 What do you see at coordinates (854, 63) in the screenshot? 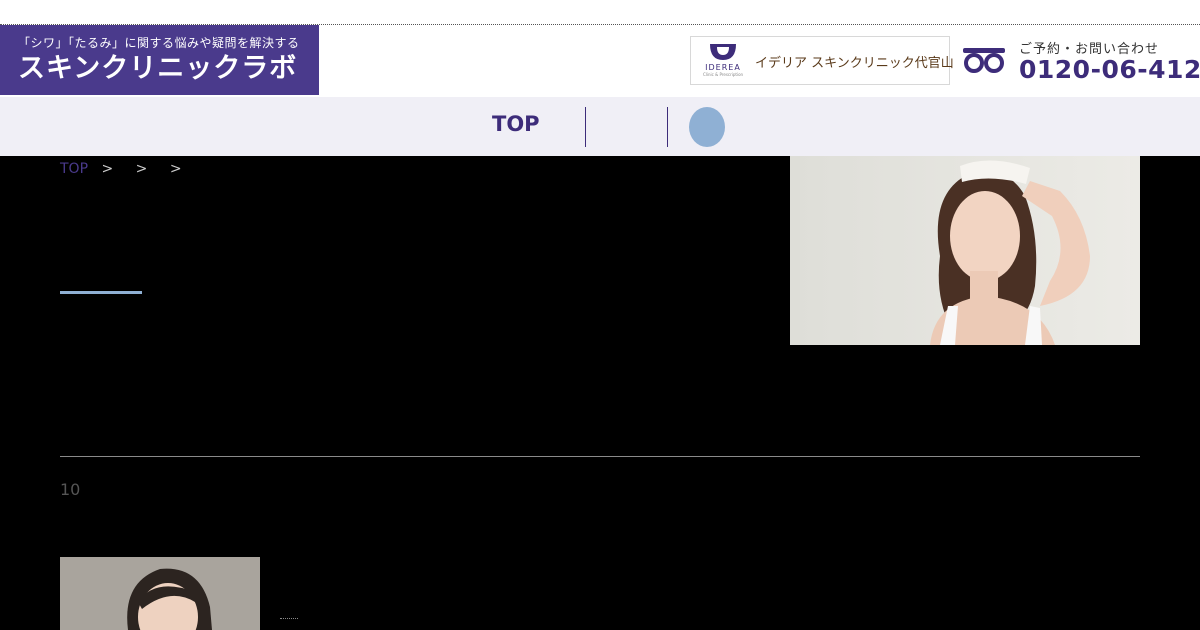
I see `clinic-name: イデリア スキンクリニック代官山` at bounding box center [854, 63].